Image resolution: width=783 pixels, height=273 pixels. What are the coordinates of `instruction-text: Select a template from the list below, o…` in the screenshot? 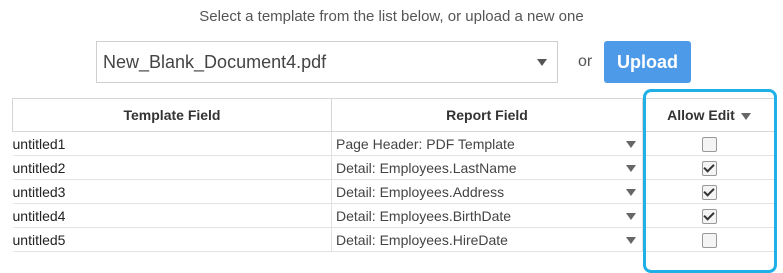 It's located at (391, 16).